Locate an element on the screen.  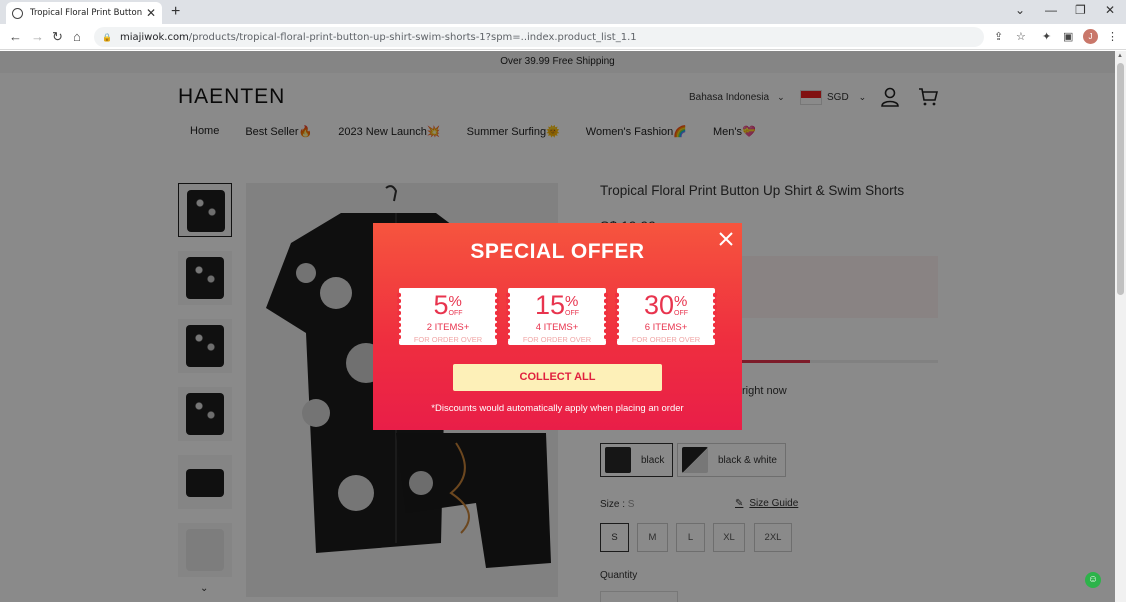
reload-icon: ↻ is located at coordinates (57, 37).